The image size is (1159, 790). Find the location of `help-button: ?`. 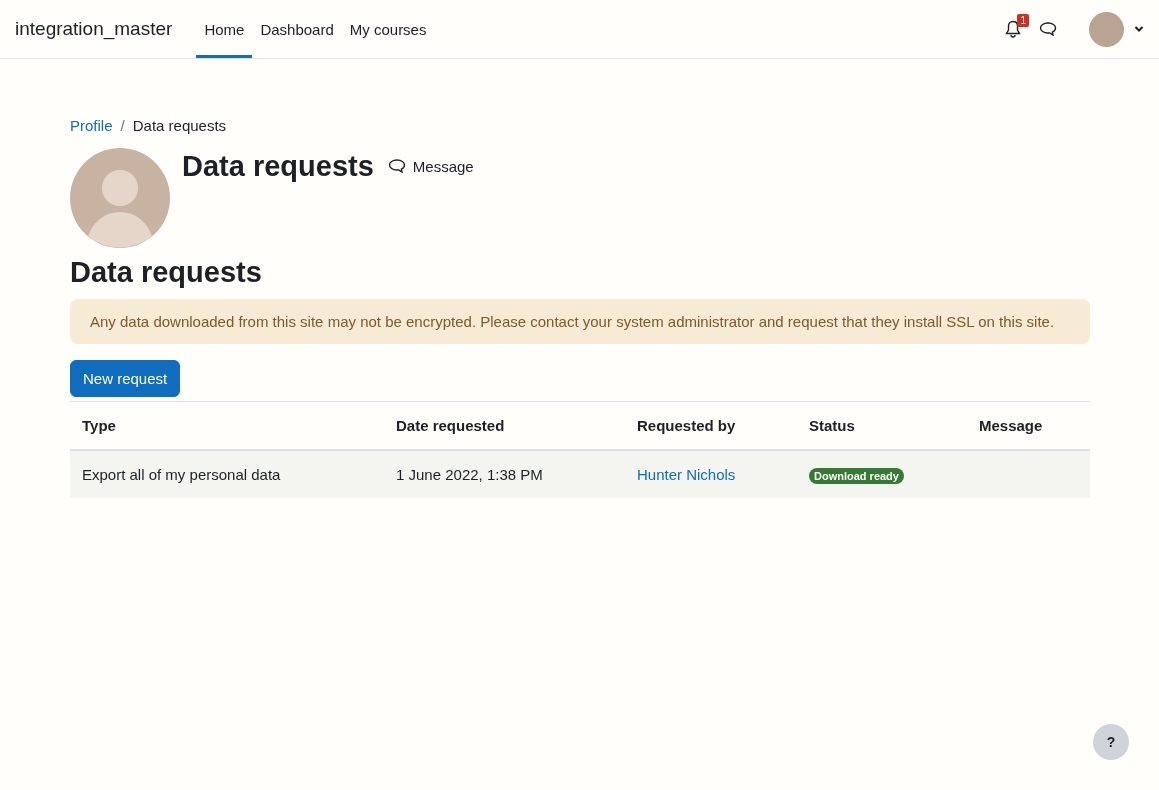

help-button: ? is located at coordinates (1111, 742).